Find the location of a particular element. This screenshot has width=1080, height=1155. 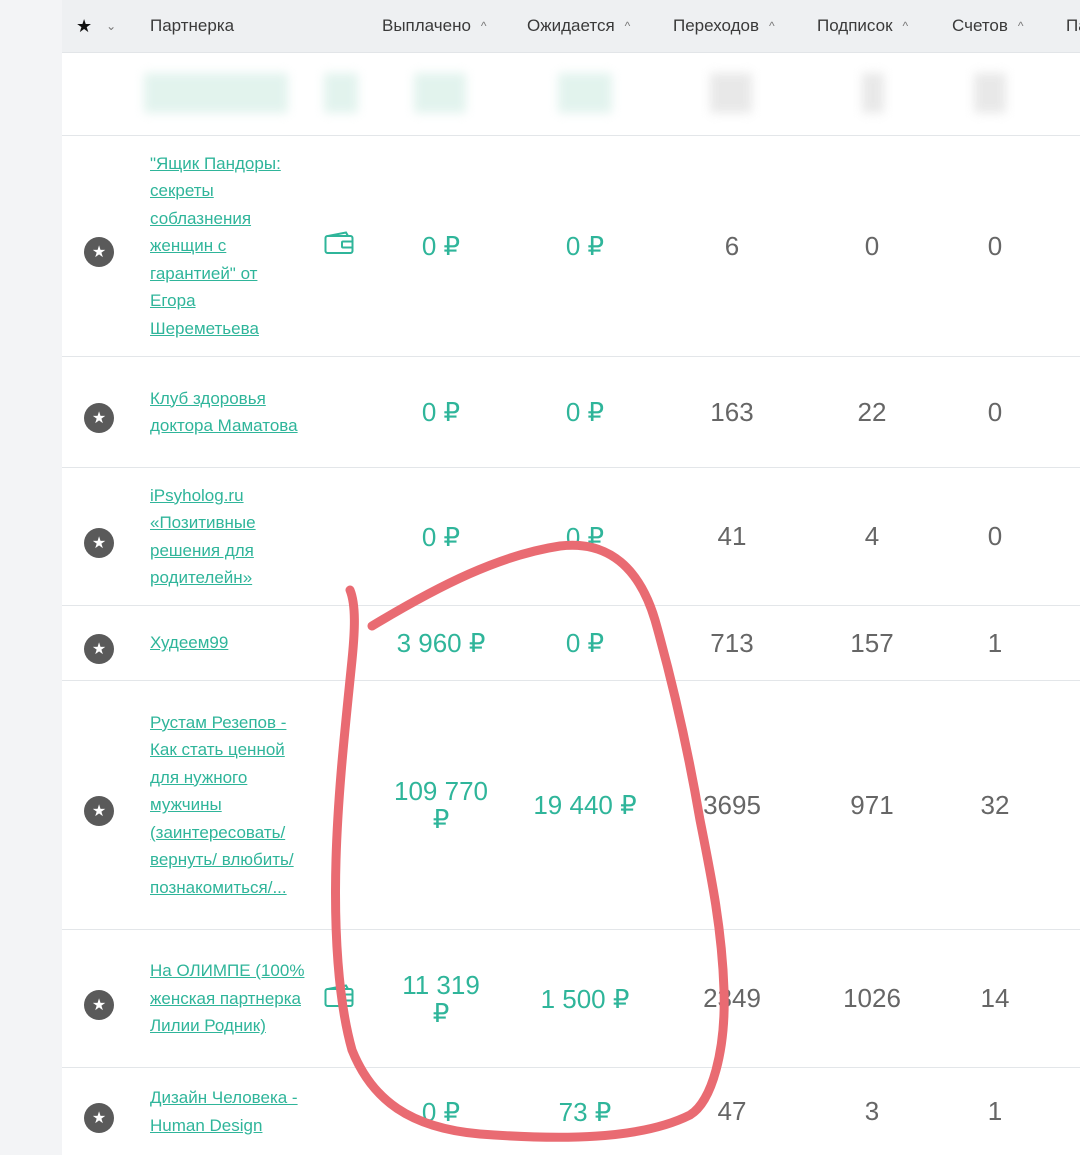

subscriptions-value: 3 is located at coordinates (872, 1111).